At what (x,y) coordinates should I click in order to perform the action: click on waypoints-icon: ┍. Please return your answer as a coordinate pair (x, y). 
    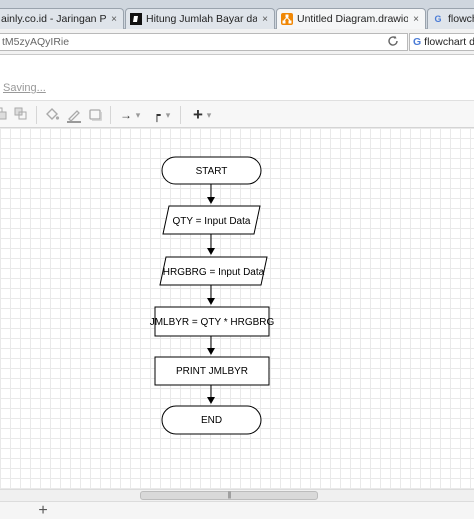
    Looking at the image, I should click on (157, 115).